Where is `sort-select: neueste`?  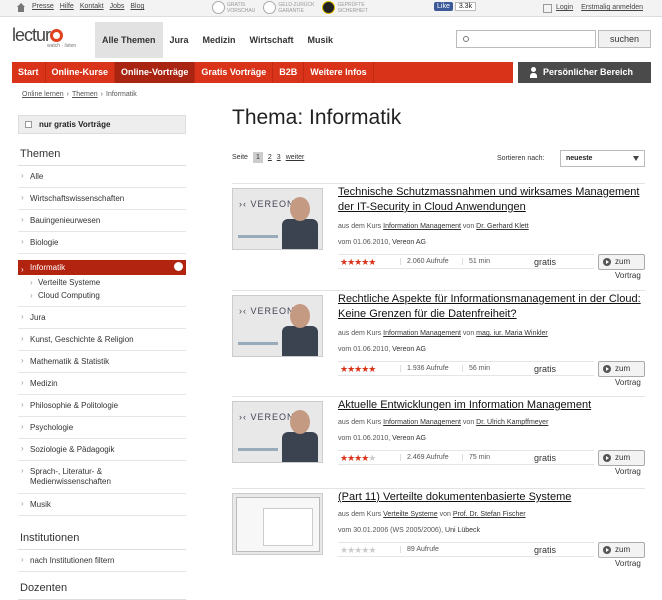 sort-select: neueste is located at coordinates (602, 158).